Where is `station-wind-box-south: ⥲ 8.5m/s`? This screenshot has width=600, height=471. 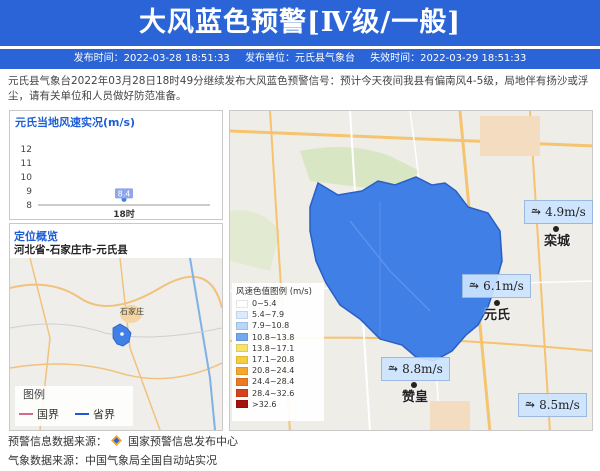 station-wind-box-south: ⥲ 8.5m/s is located at coordinates (552, 405).